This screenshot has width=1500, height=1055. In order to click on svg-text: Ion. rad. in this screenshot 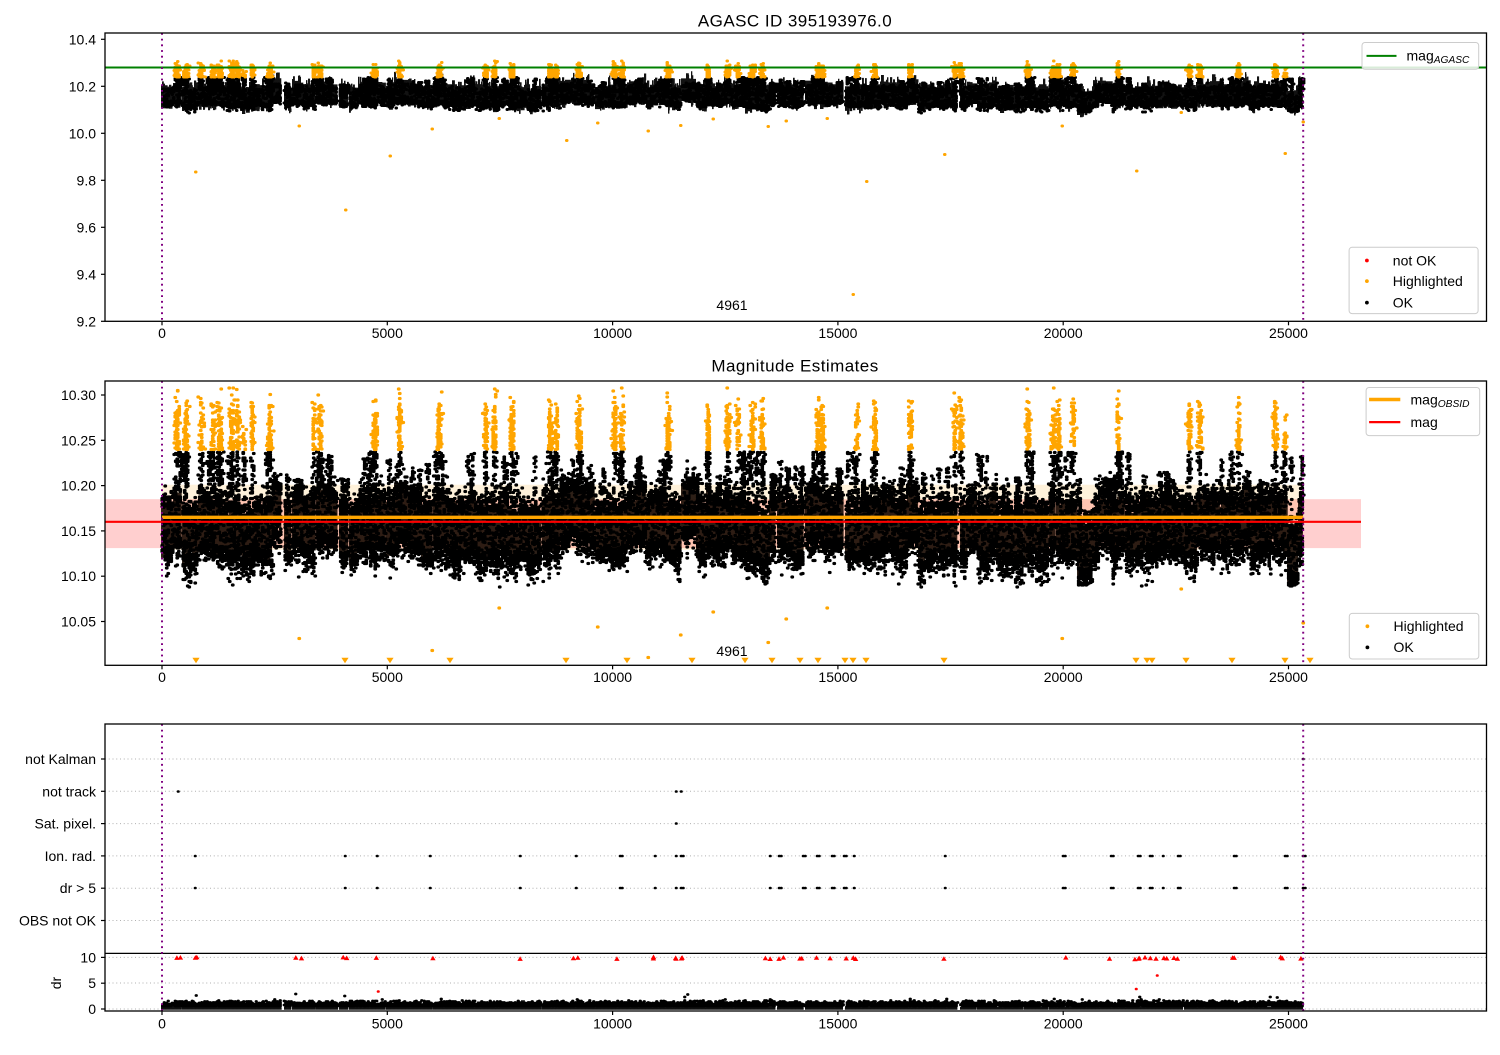, I will do `click(70, 856)`.